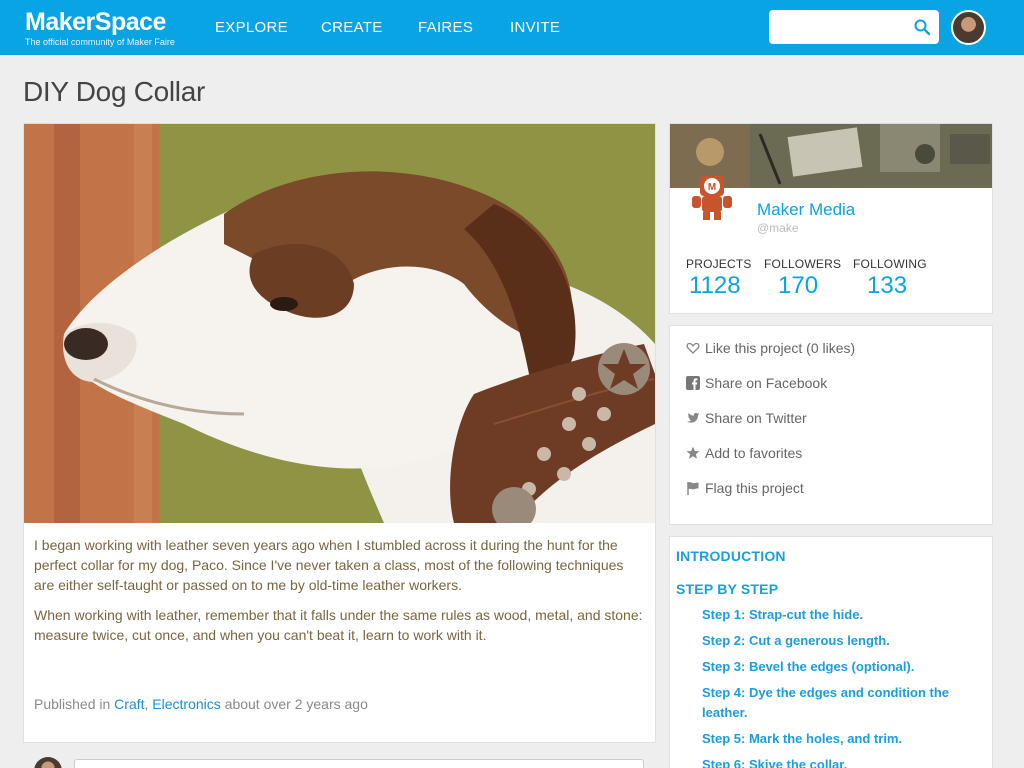 The width and height of the screenshot is (1024, 768). I want to click on stat-value: 170, so click(798, 285).